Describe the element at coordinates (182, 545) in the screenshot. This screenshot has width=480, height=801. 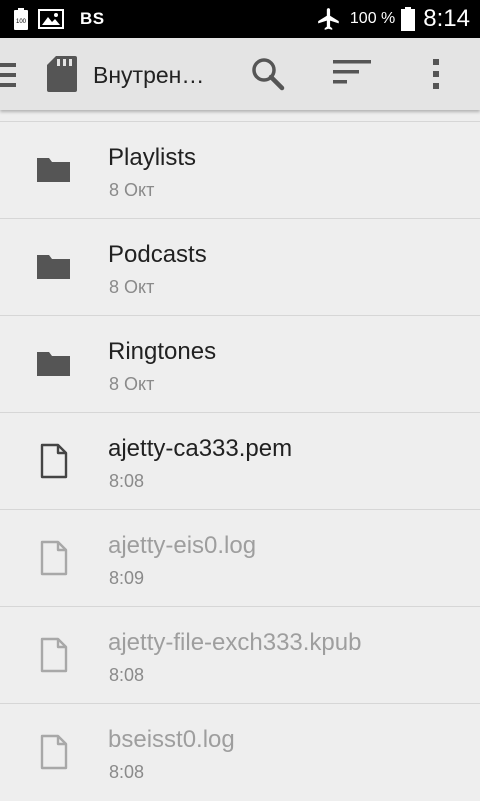
I see `item-name: ajetty-eis0.log` at that location.